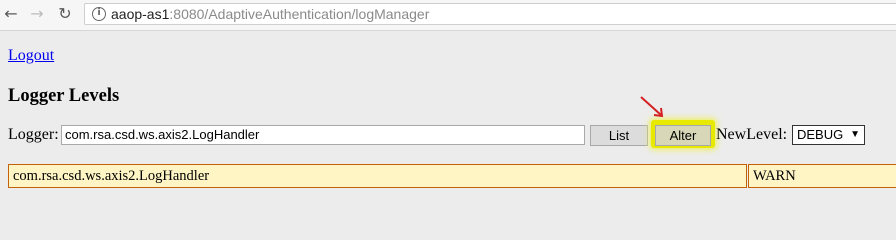 The width and height of the screenshot is (896, 240). What do you see at coordinates (33, 134) in the screenshot?
I see `logger-label: Logger:` at bounding box center [33, 134].